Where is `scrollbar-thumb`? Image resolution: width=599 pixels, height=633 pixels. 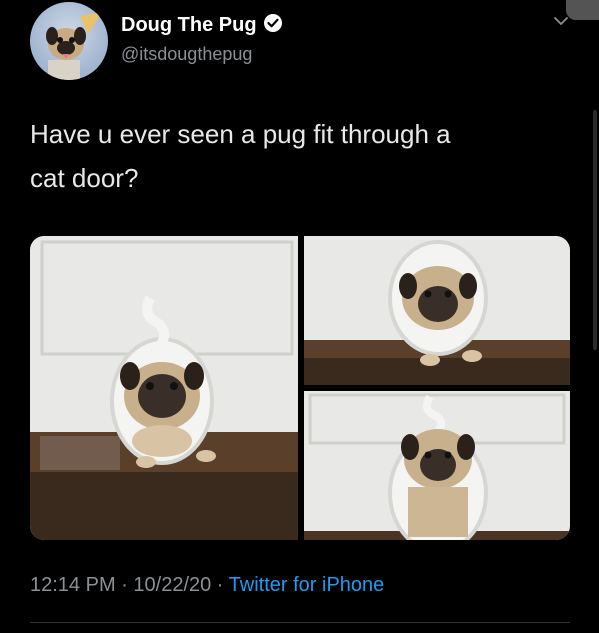
scrollbar-thumb is located at coordinates (582, 10).